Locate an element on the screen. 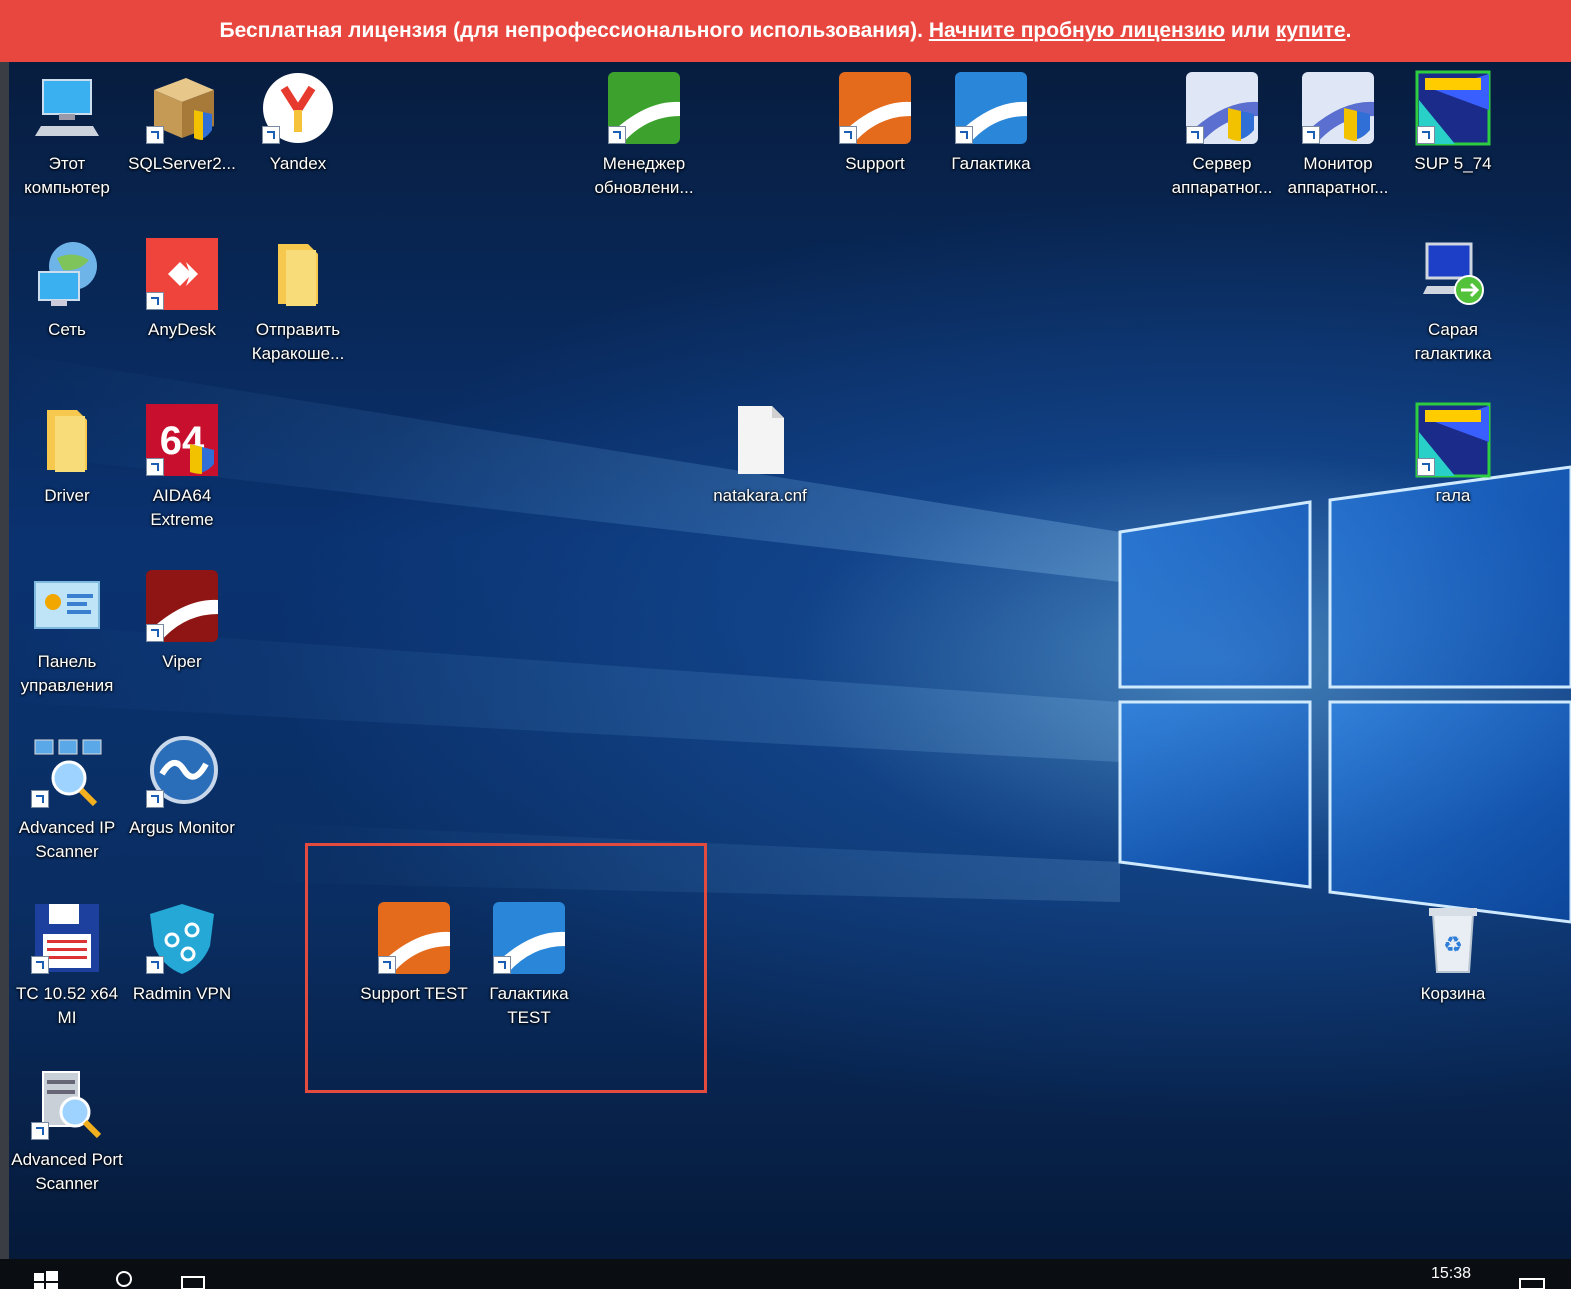 The width and height of the screenshot is (1571, 1289). computer-icon is located at coordinates (67, 107).